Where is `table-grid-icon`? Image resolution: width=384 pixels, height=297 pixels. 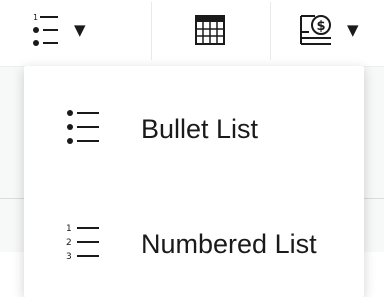
table-grid-icon is located at coordinates (210, 30).